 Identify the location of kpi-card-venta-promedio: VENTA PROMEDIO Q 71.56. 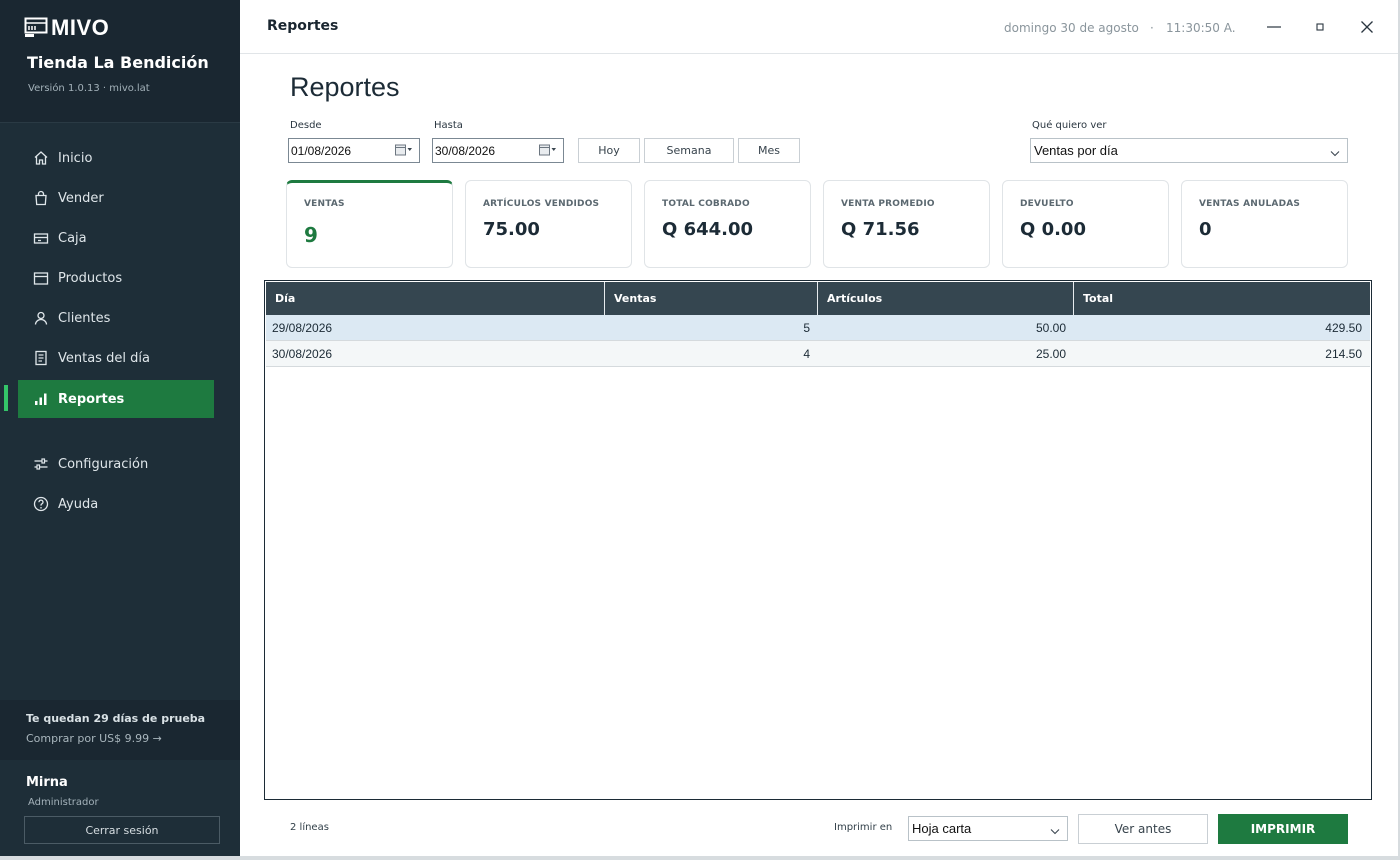
(906, 224).